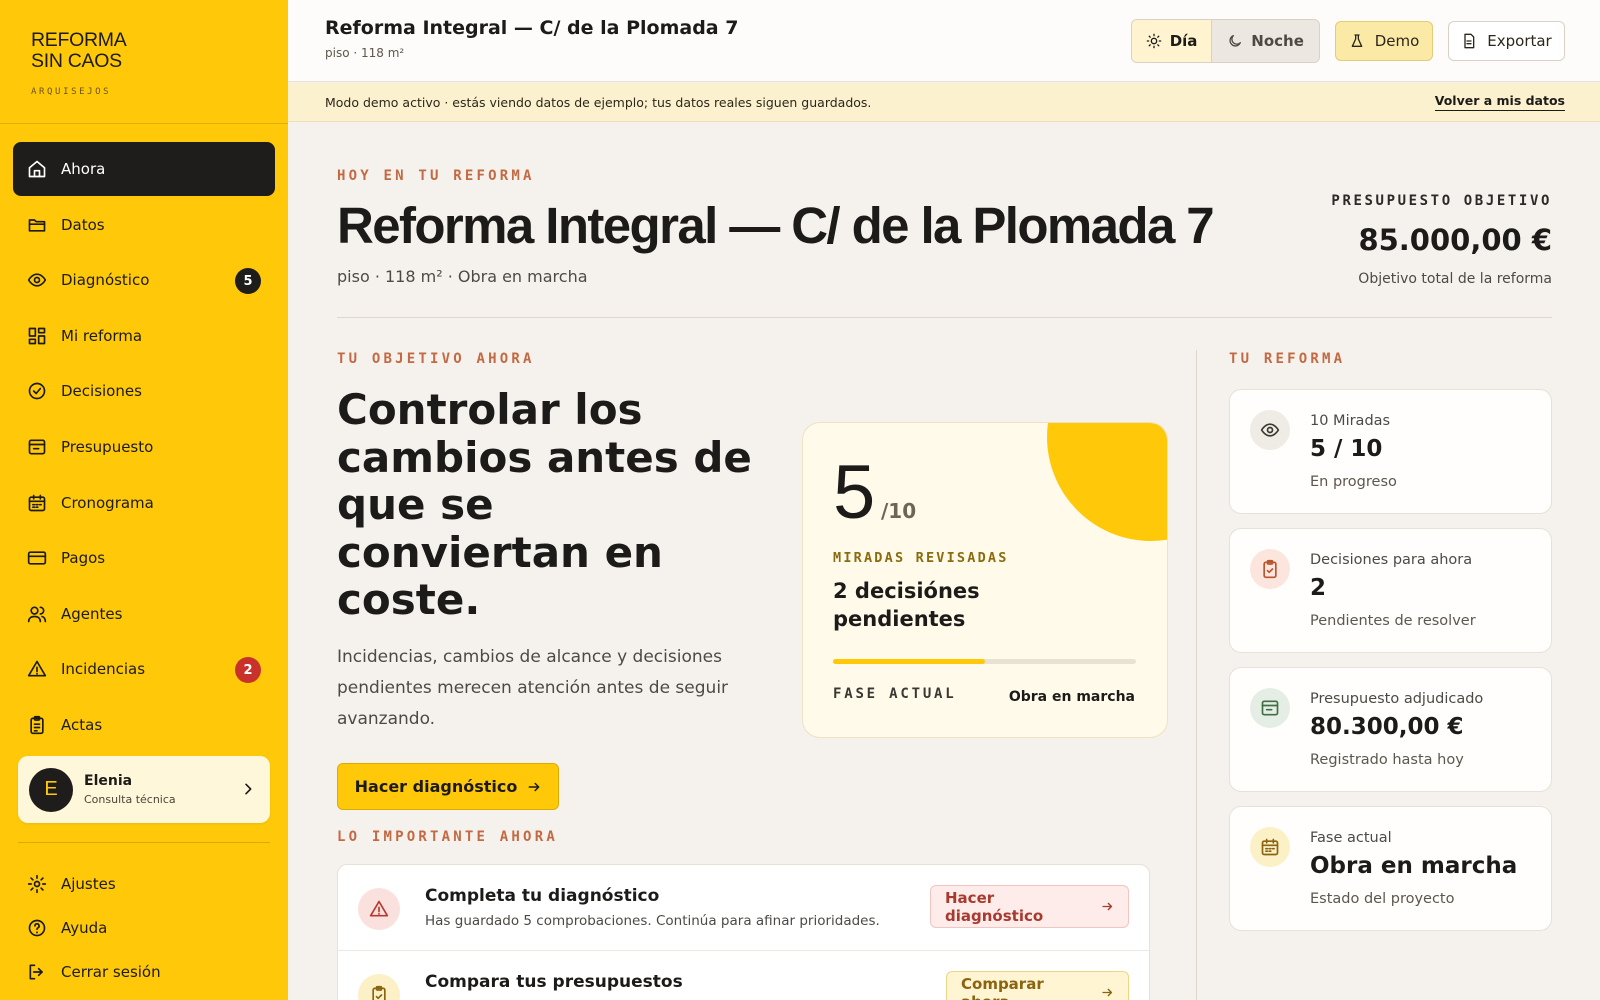  I want to click on grid-icon, so click(37, 336).